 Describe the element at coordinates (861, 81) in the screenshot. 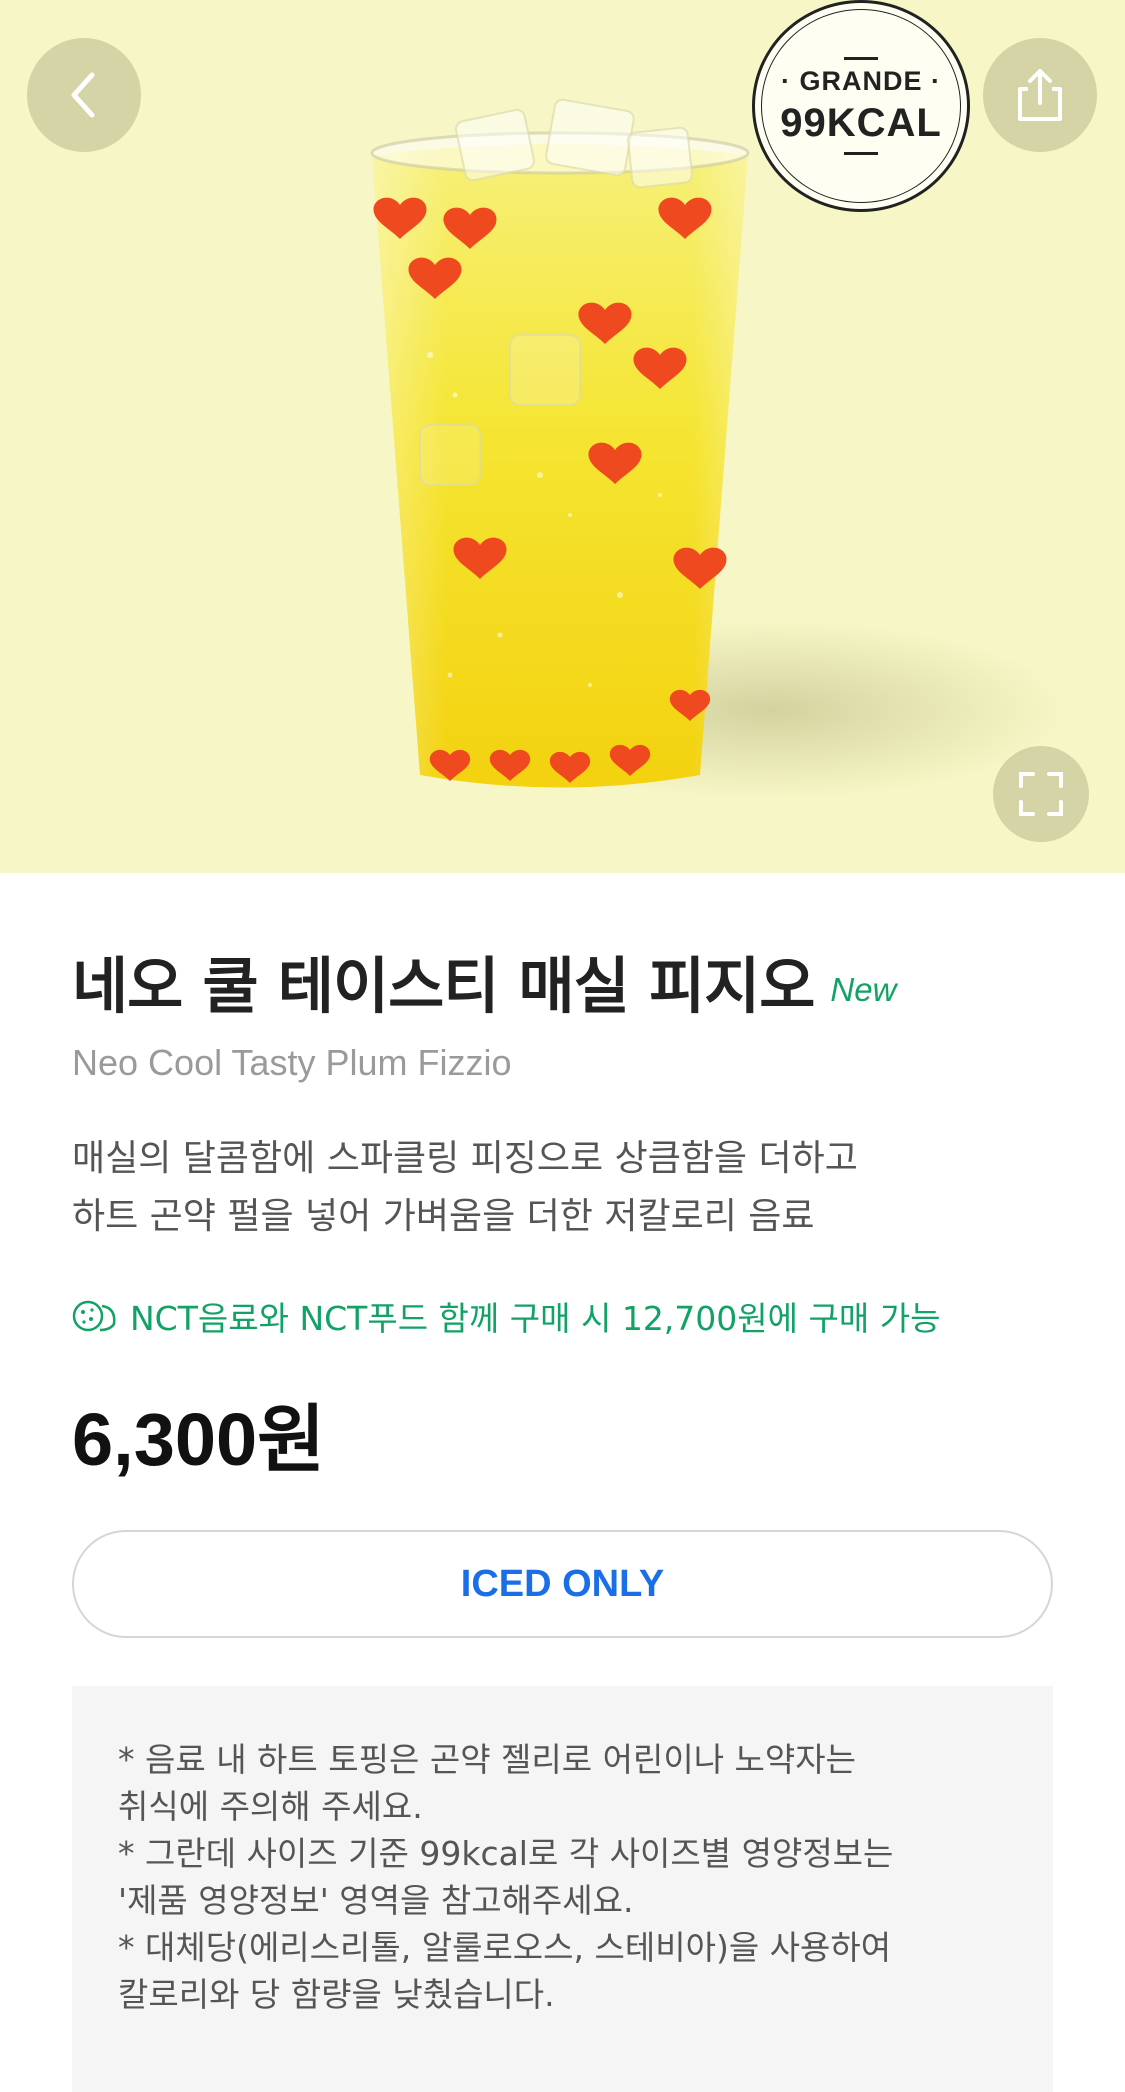

I see `badge-size-label: · GRANDE ·` at that location.